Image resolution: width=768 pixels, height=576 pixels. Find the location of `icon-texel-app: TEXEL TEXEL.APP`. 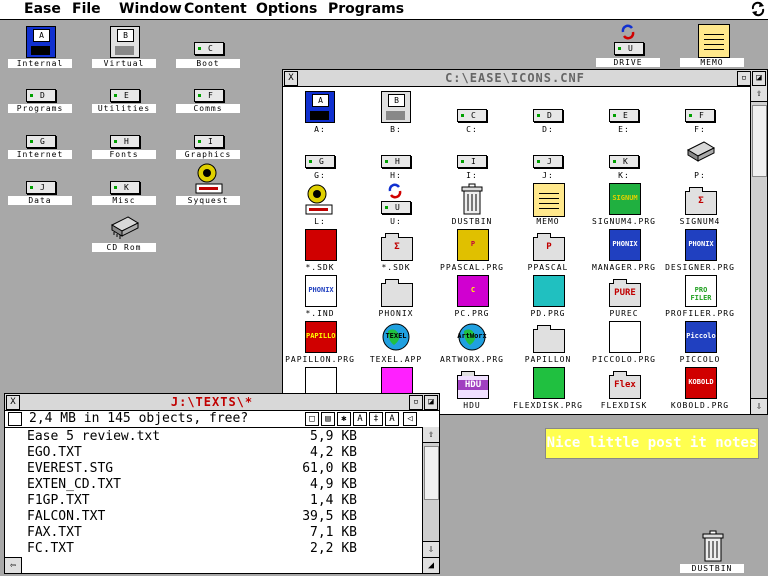

icon-texel-app: TEXEL TEXEL.APP is located at coordinates (396, 343).